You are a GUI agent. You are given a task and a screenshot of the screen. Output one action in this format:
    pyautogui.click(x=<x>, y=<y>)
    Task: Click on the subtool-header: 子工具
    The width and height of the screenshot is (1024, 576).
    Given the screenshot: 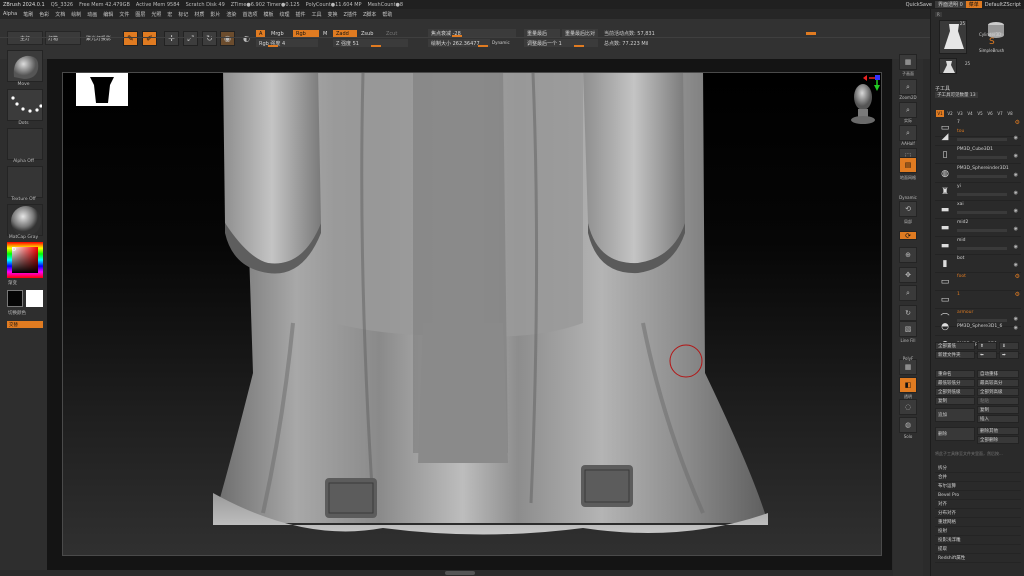 What is the action you would take?
    pyautogui.click(x=942, y=88)
    